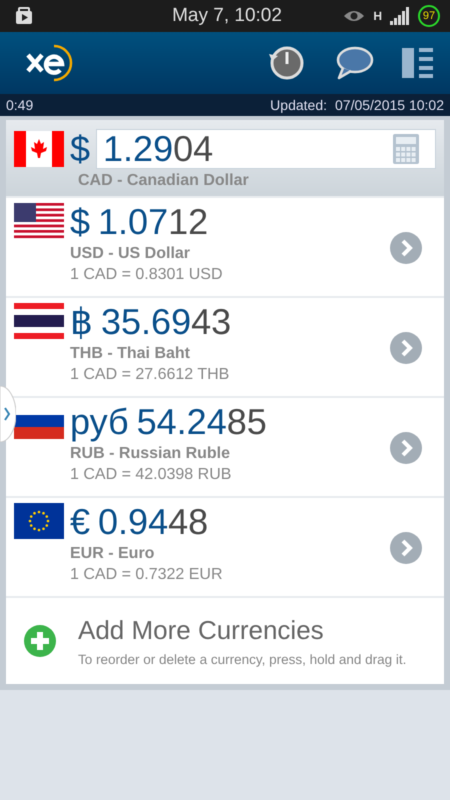  Describe the element at coordinates (201, 630) in the screenshot. I see `add-currencies-title: Add More Currencies` at that location.